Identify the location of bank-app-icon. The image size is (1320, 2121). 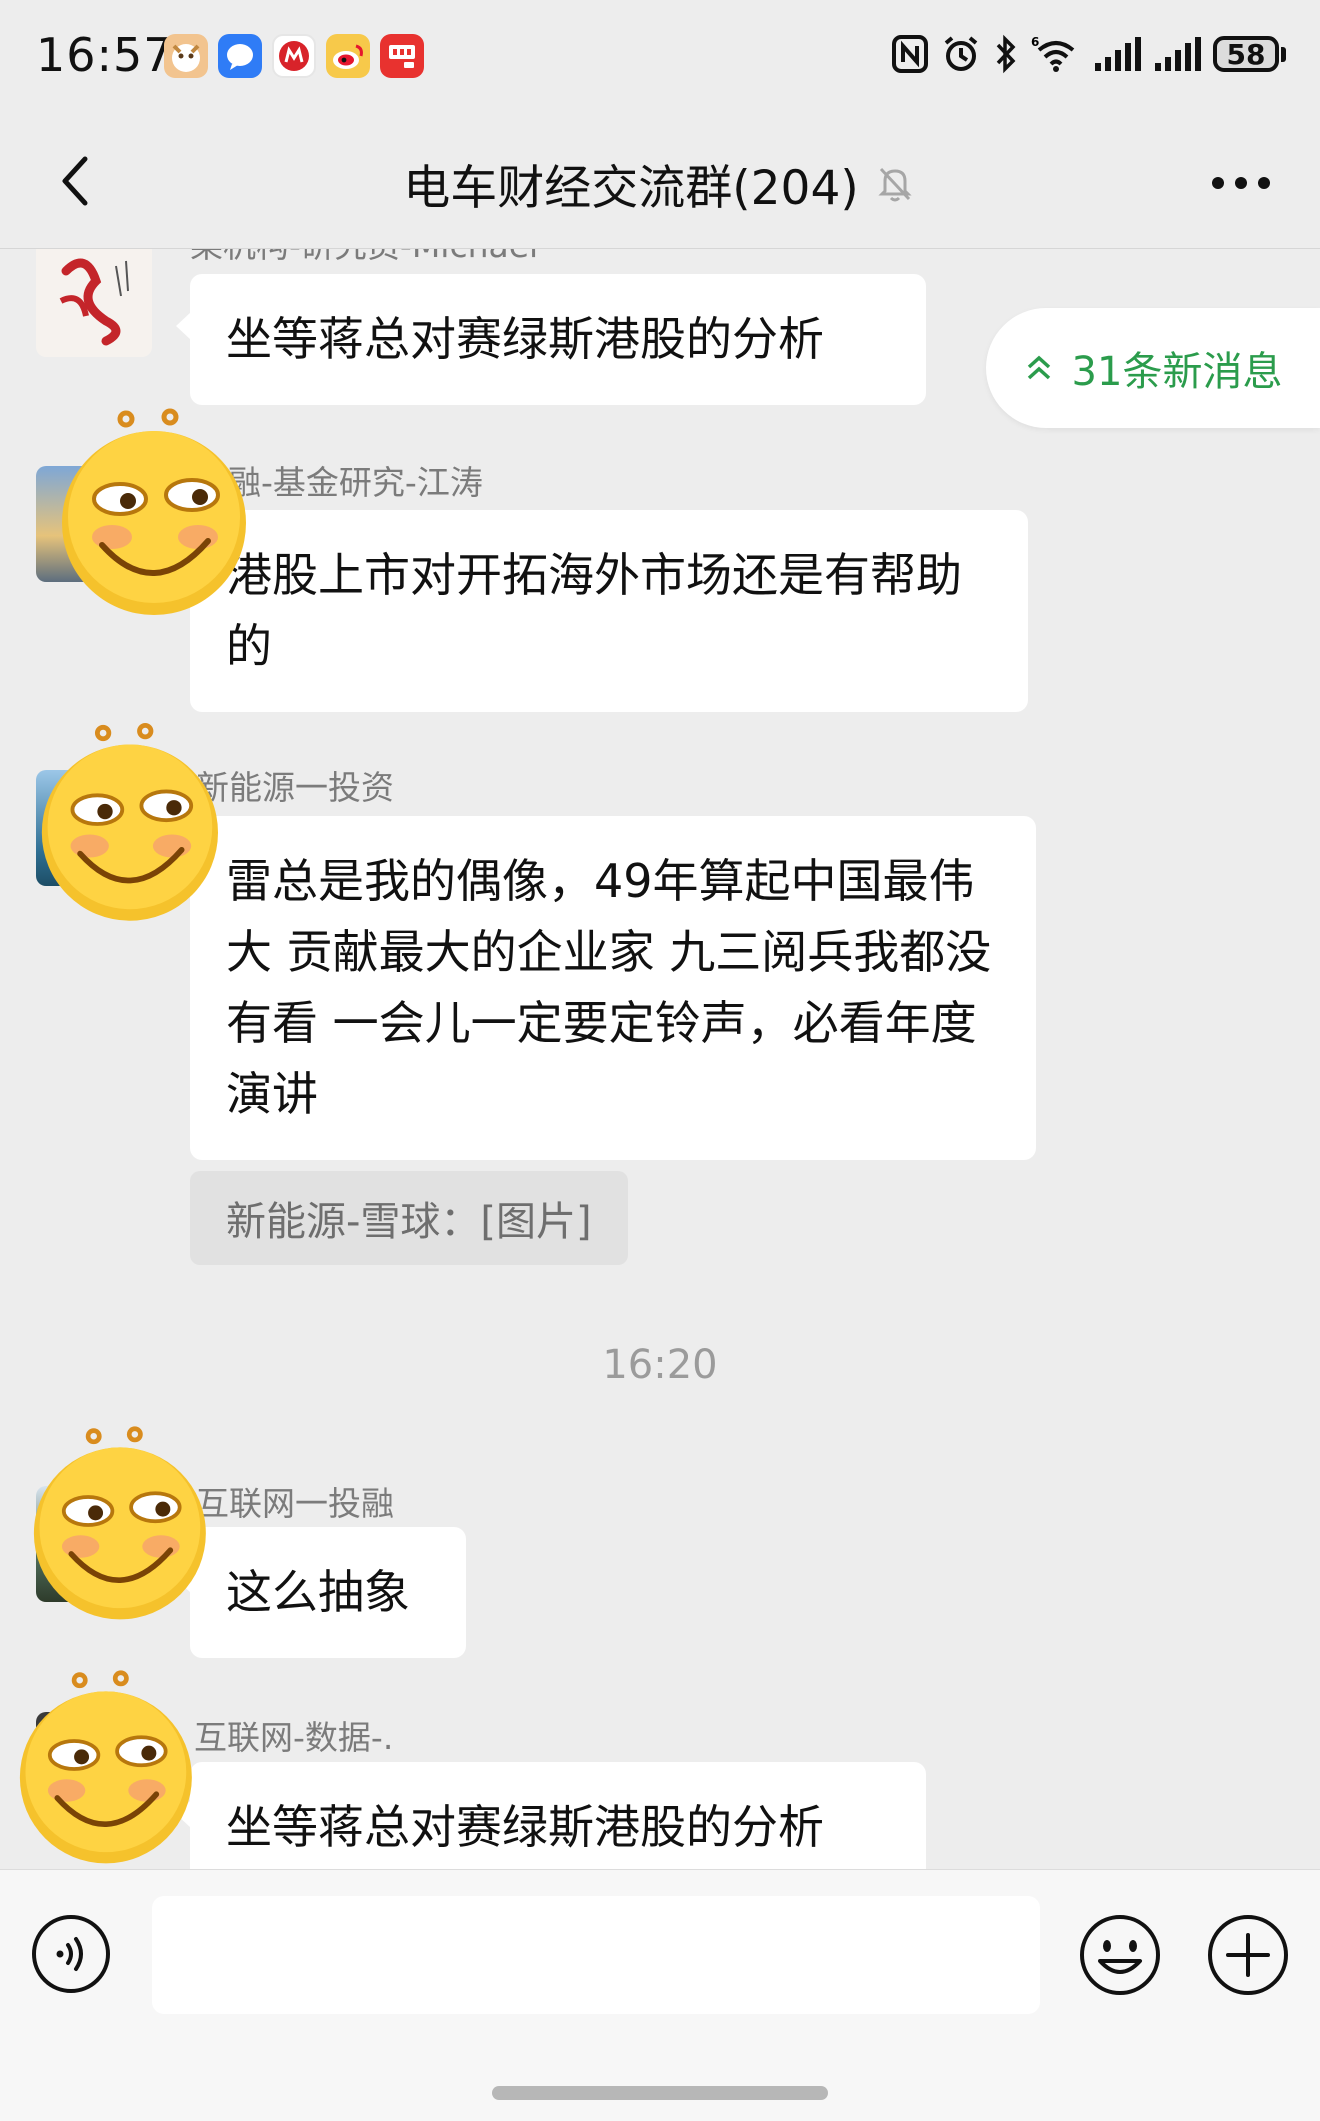
(294, 56).